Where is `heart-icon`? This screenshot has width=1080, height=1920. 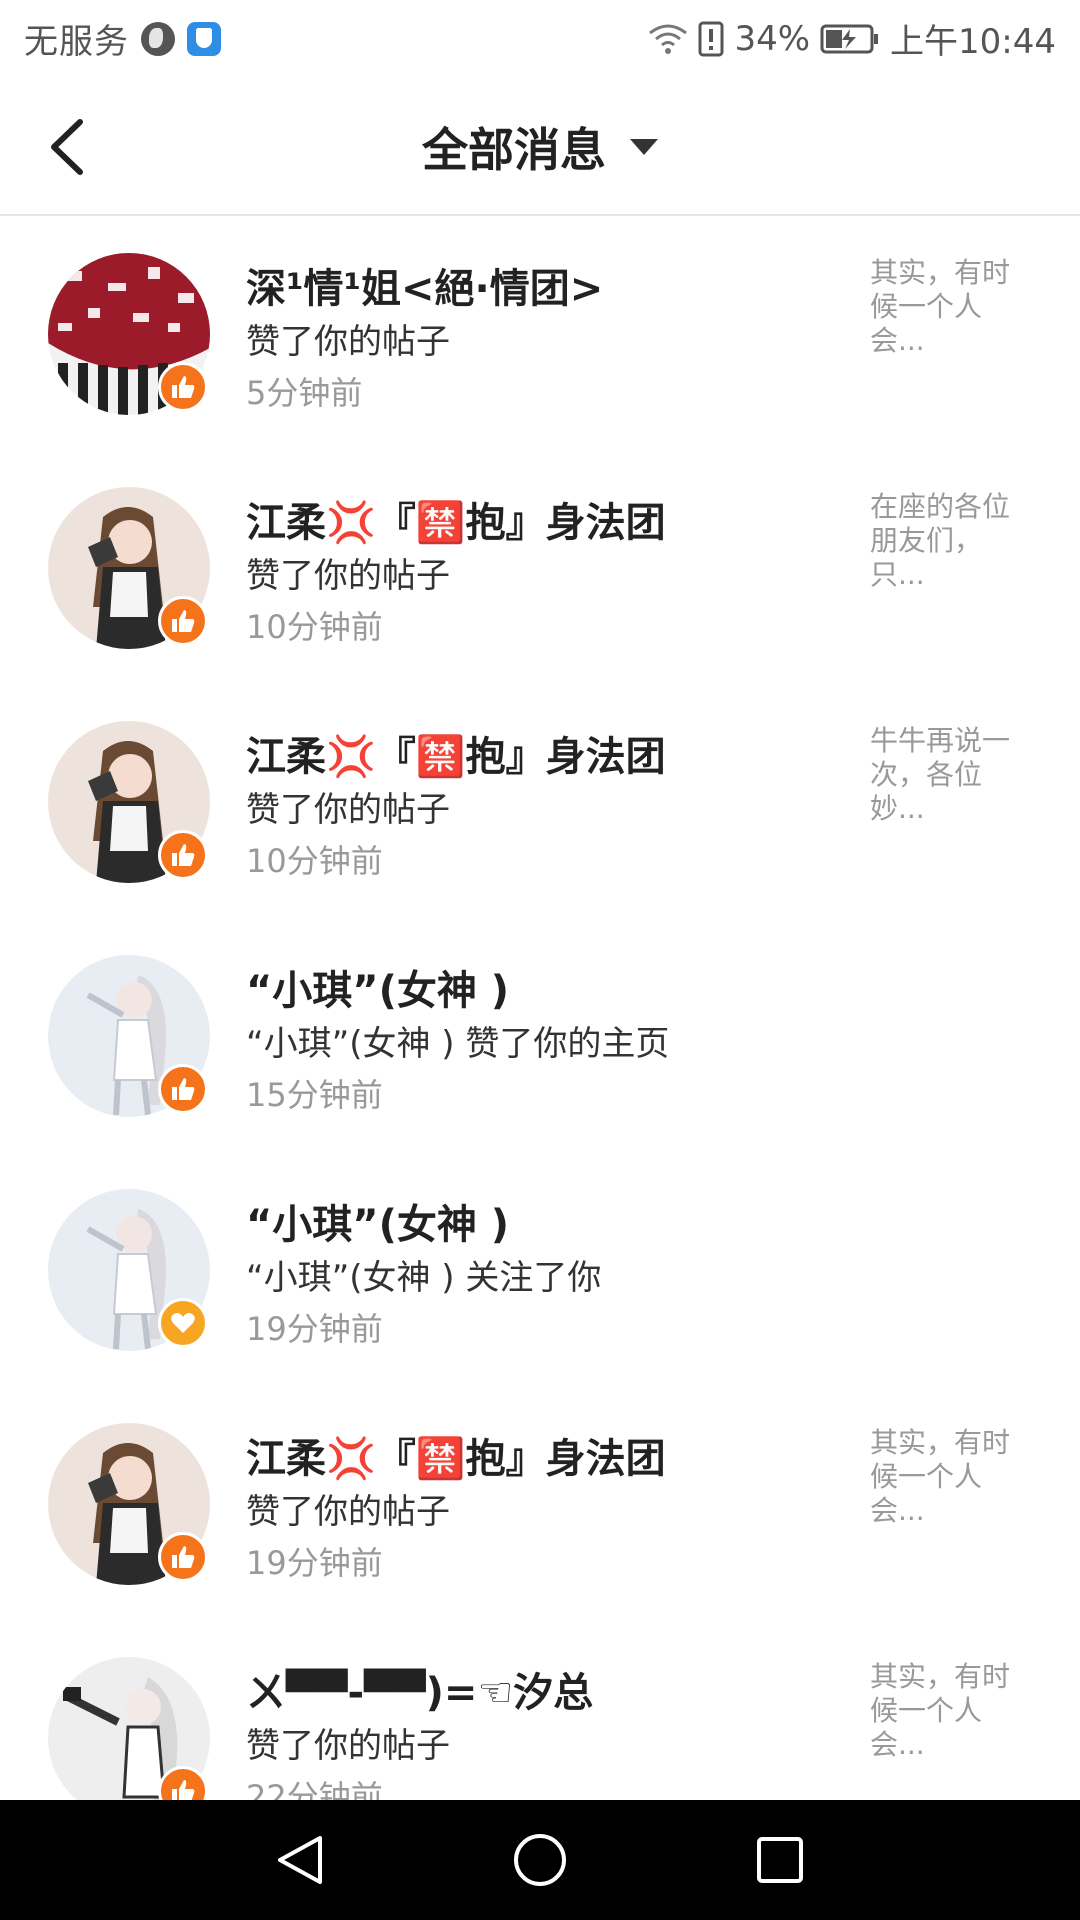
heart-icon is located at coordinates (183, 1323).